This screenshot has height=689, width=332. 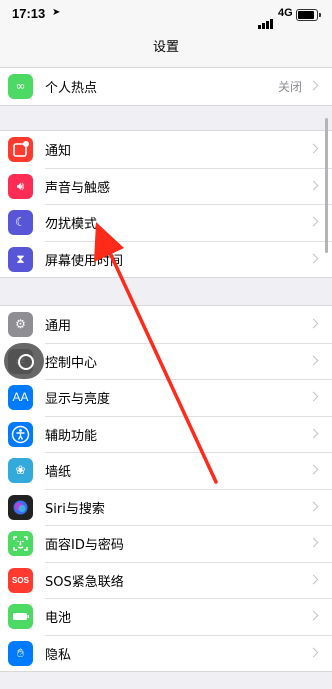 I want to click on speaker-icon: 🔊︎, so click(x=20, y=186).